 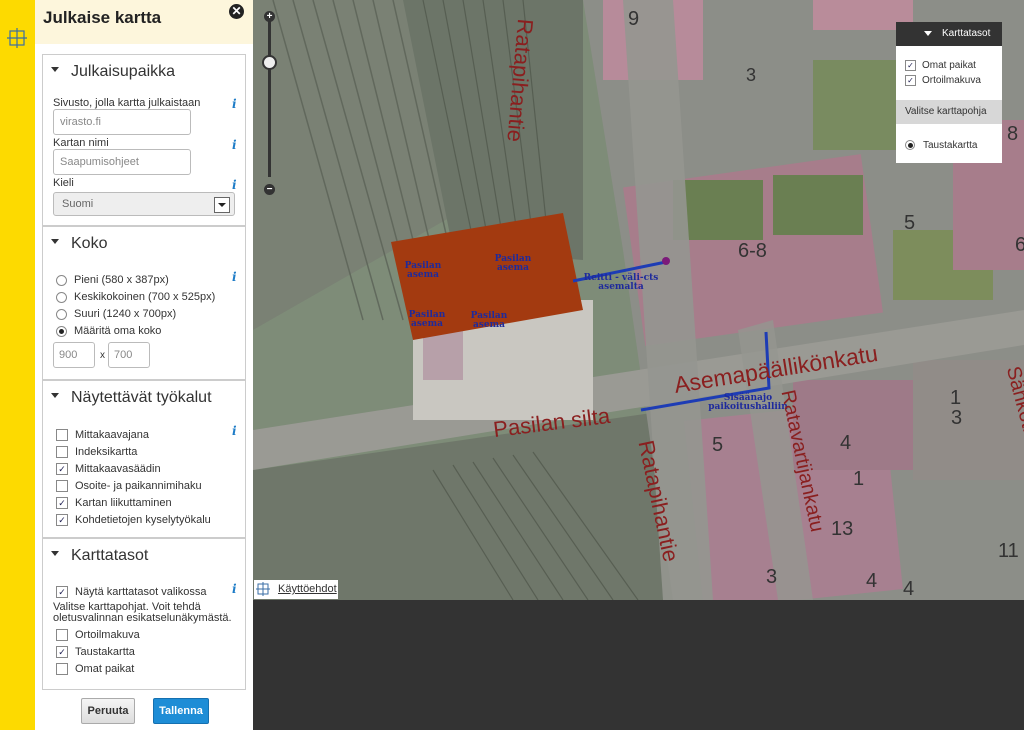 I want to click on radio-selected-icon, so click(x=61, y=331).